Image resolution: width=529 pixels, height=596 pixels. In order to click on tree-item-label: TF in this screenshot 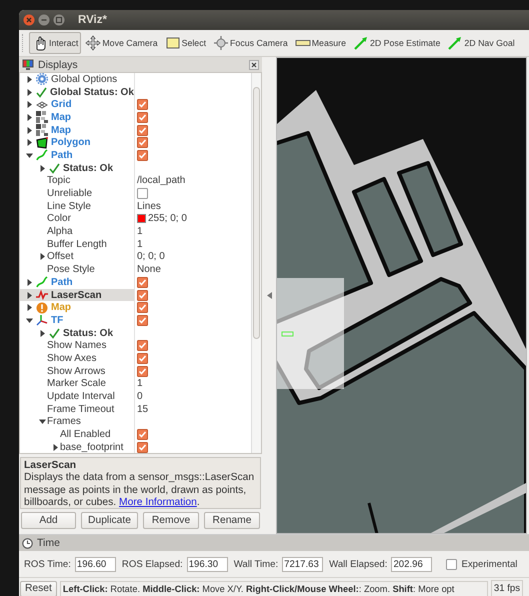, I will do `click(57, 320)`.